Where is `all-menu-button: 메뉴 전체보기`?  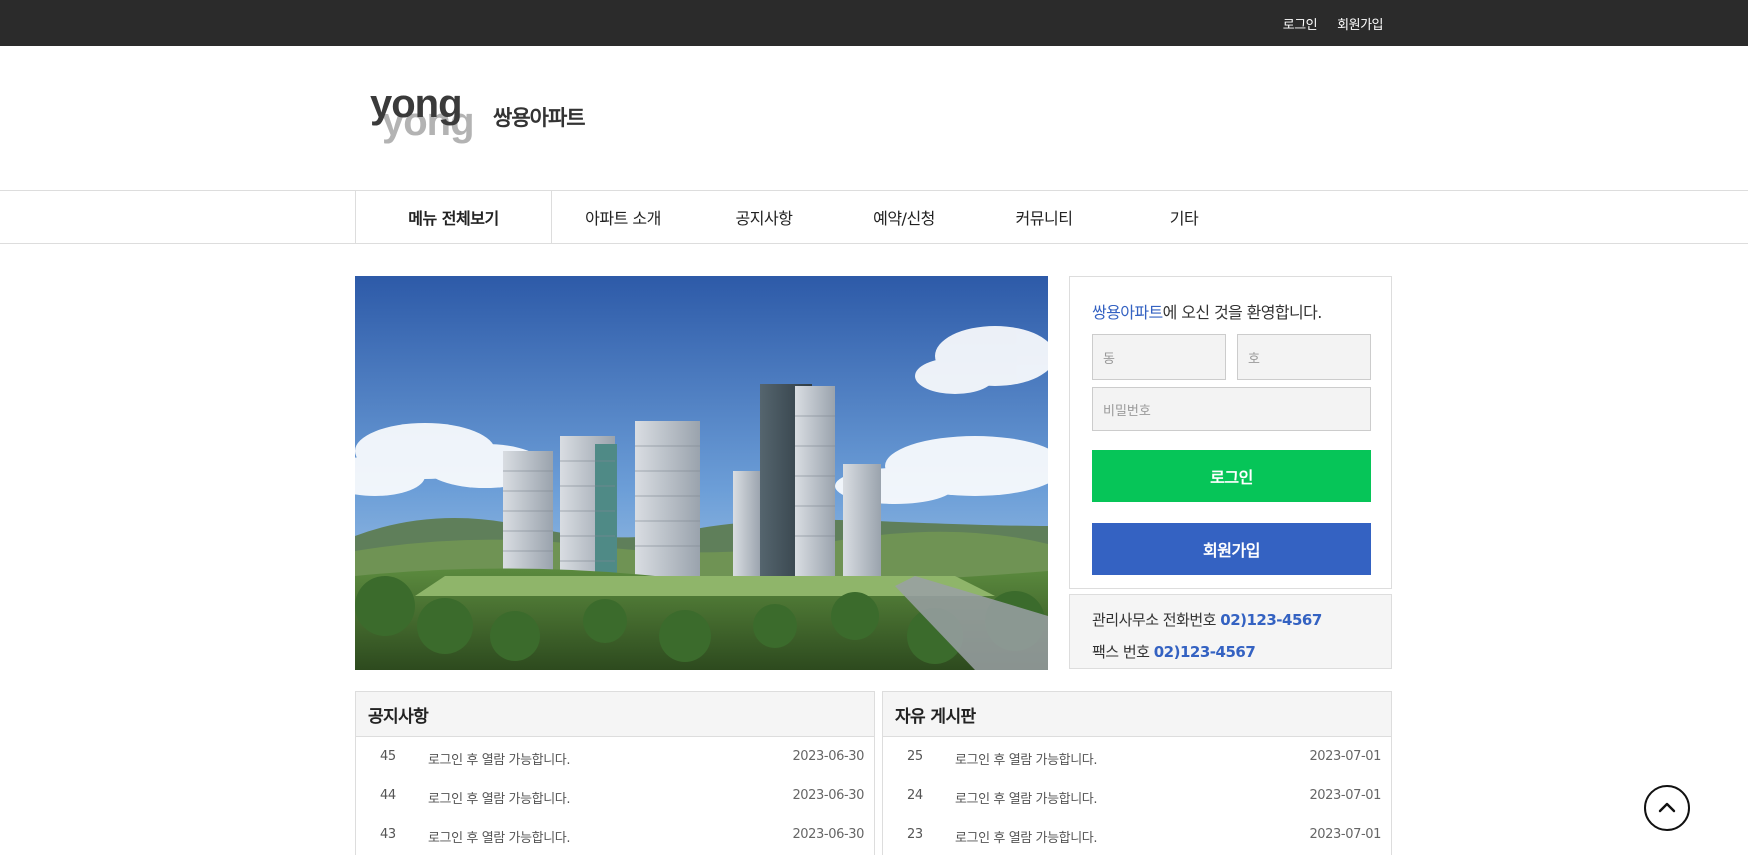 all-menu-button: 메뉴 전체보기 is located at coordinates (453, 217).